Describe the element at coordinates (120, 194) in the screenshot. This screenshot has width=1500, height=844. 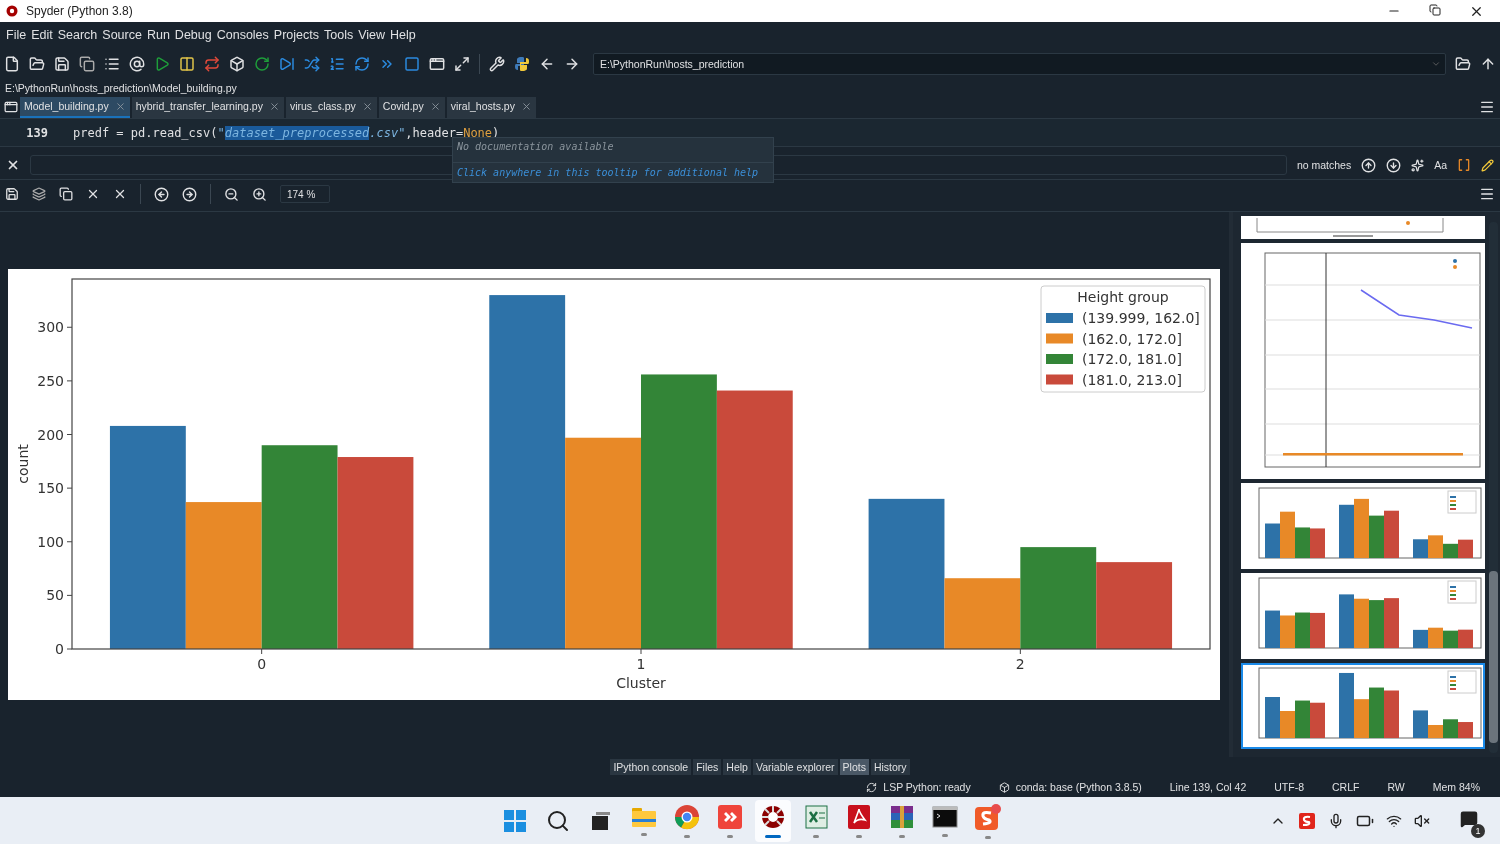
I see `remove-all-icon` at that location.